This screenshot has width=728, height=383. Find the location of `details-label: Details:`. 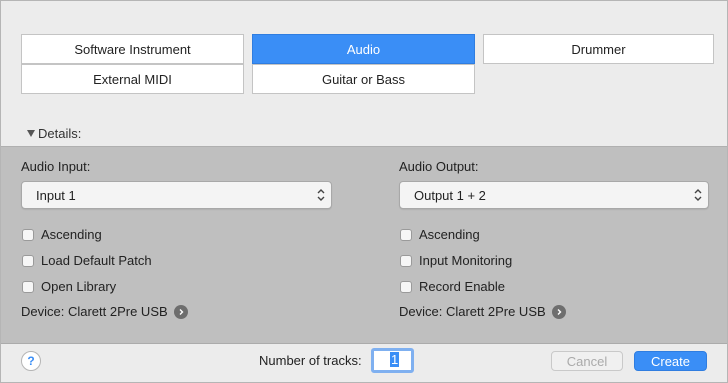

details-label: Details: is located at coordinates (60, 133).